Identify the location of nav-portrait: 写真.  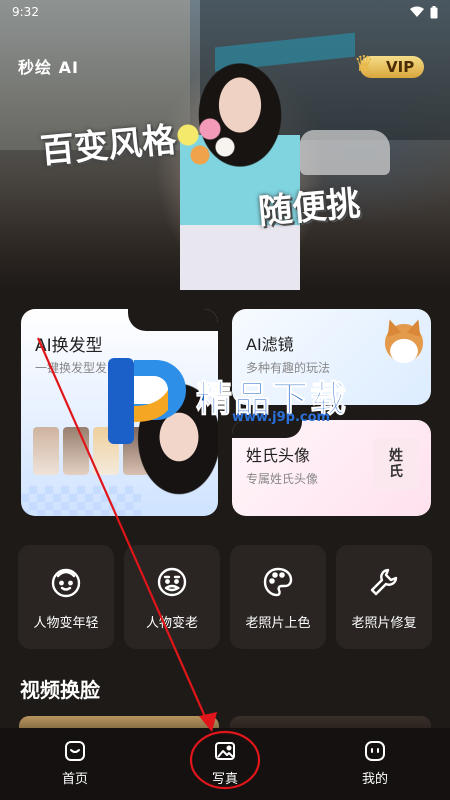
(225, 764).